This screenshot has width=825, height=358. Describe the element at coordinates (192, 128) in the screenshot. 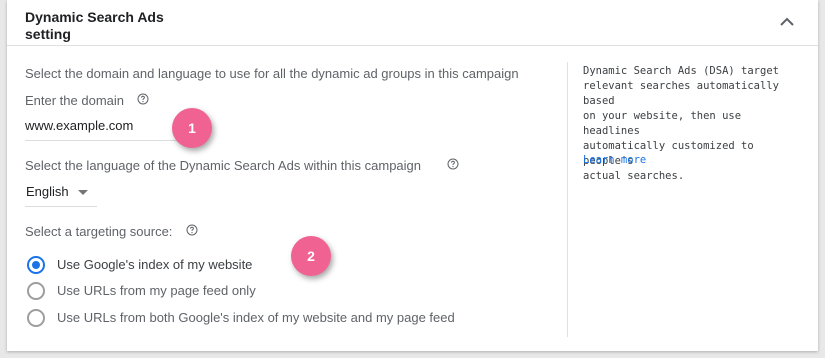

I see `annotation-badge-1: 1` at that location.